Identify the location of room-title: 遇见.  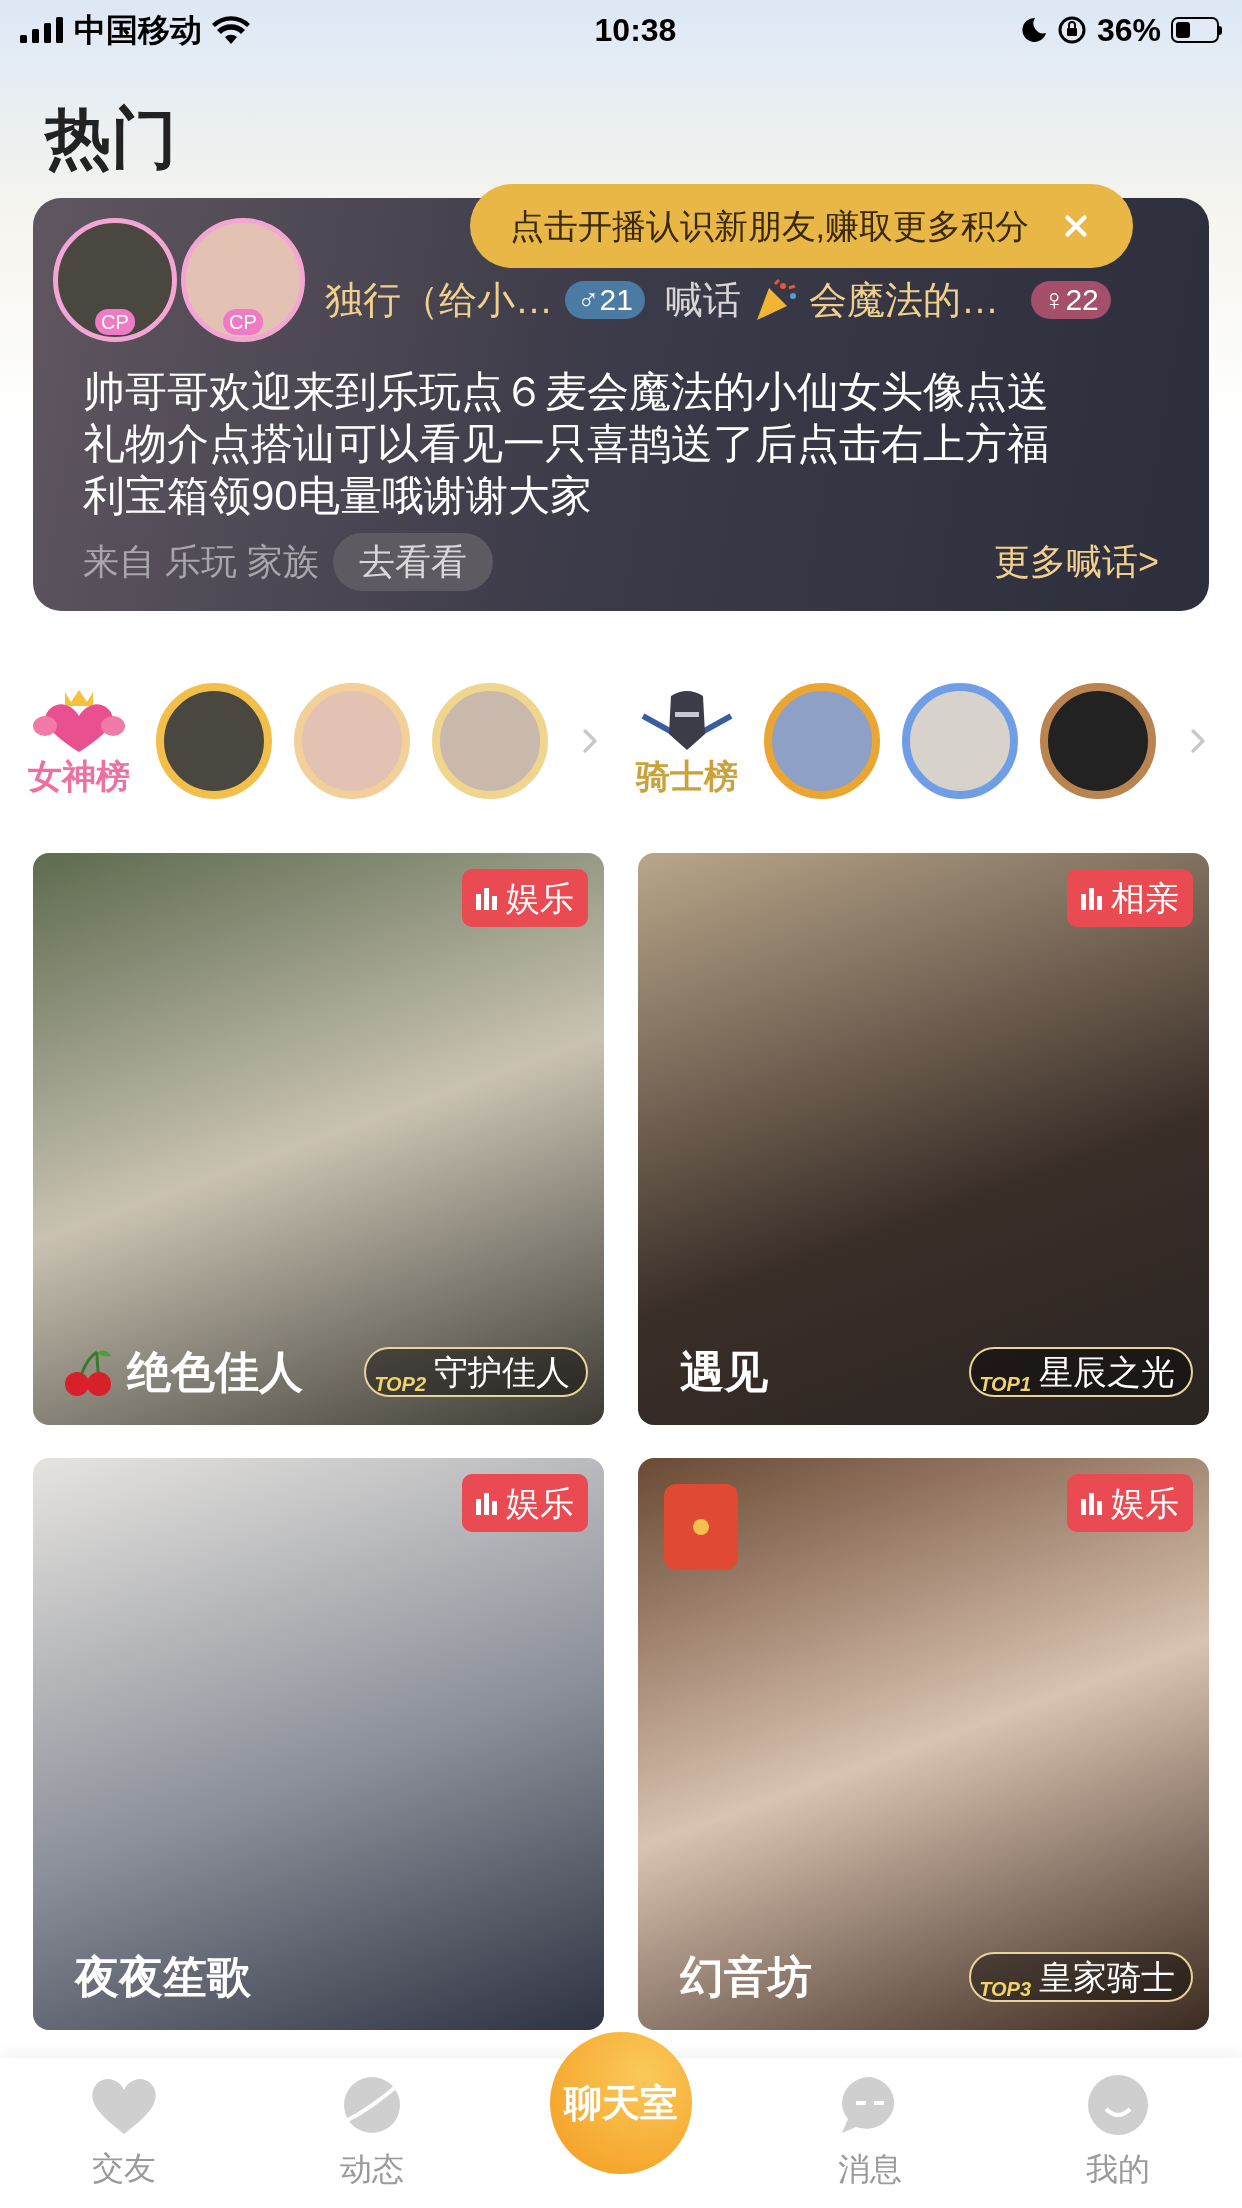
(724, 1372).